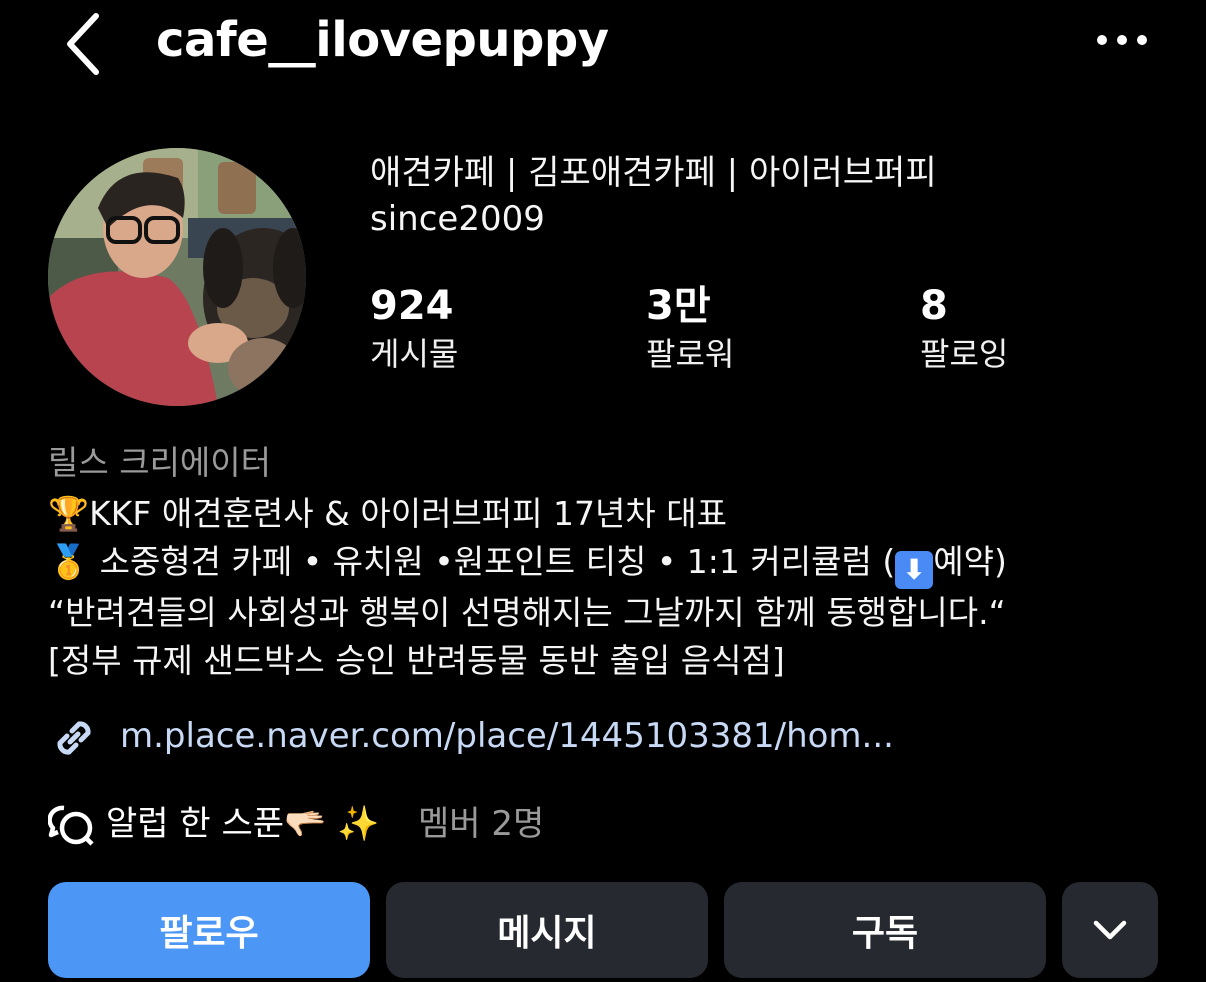 The width and height of the screenshot is (1206, 982). What do you see at coordinates (598, 824) in the screenshot?
I see `broadcast-channel: 알럽 한 스푼🫳🏻 ✨ 멤버 2명` at bounding box center [598, 824].